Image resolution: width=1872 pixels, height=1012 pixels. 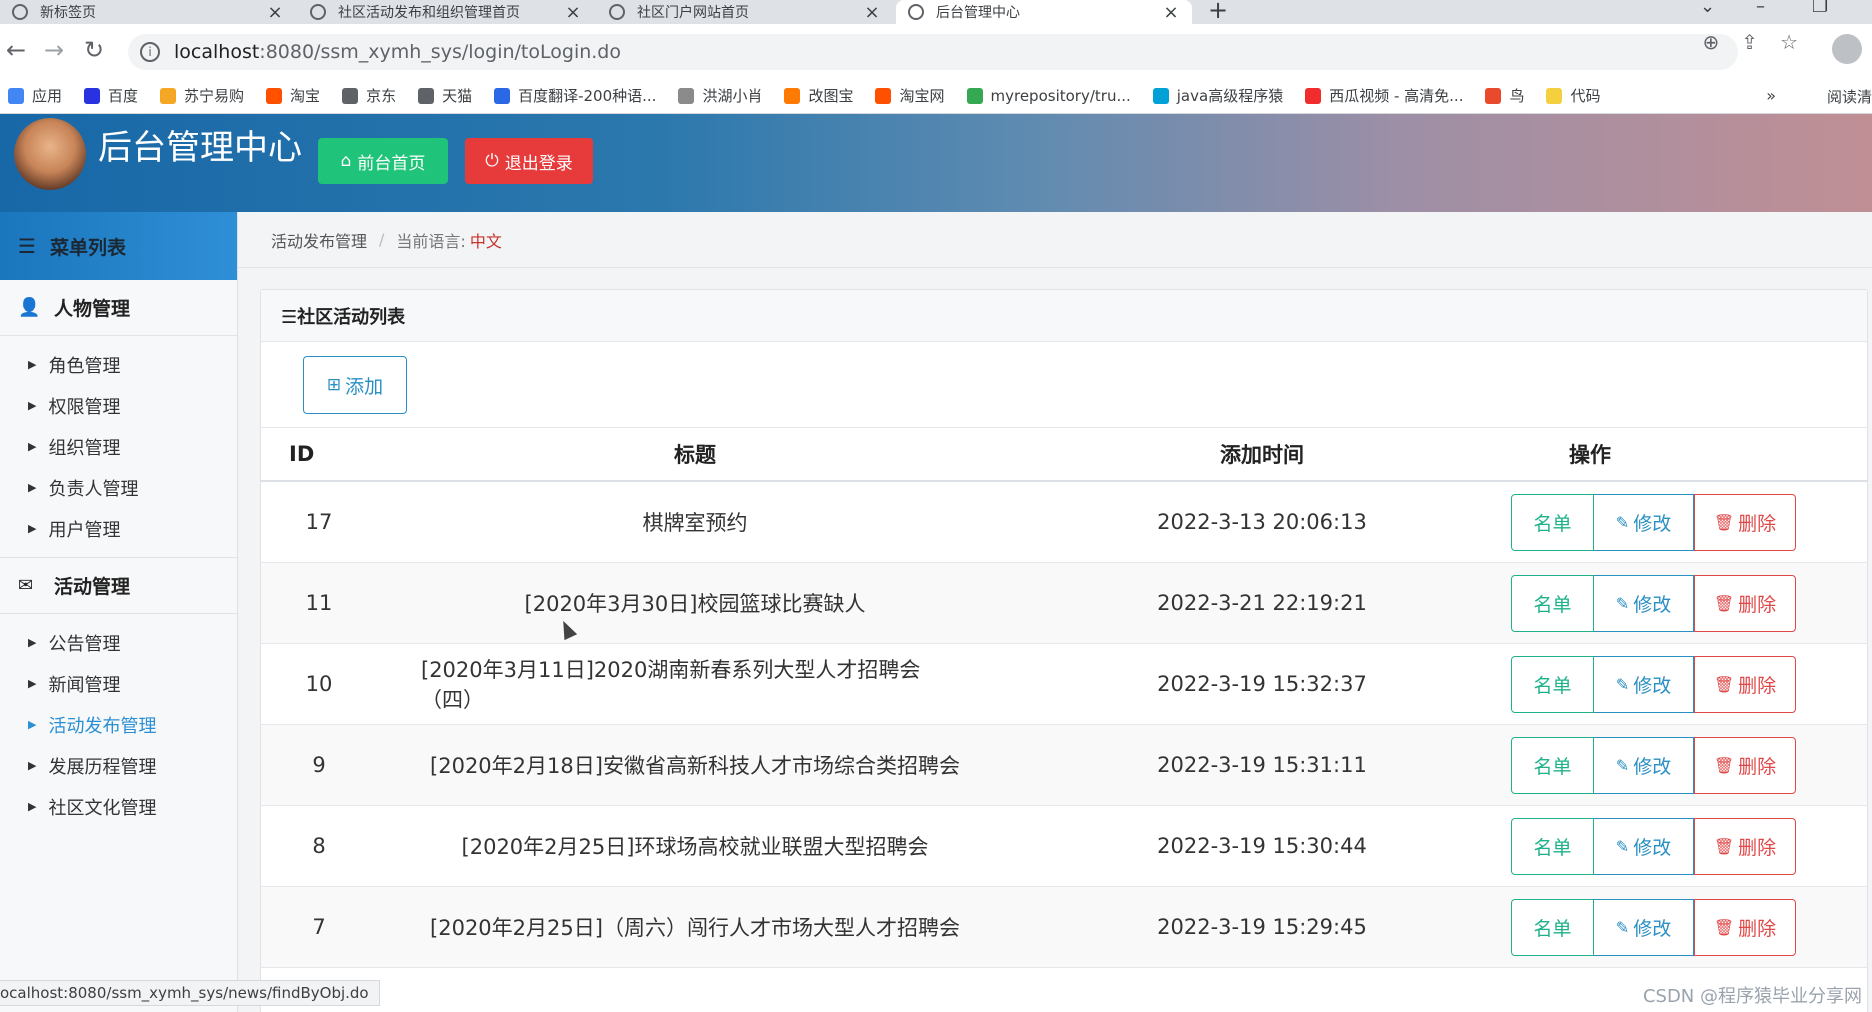 What do you see at coordinates (148, 12) in the screenshot?
I see `tab-newtab: 新标签页 ×` at bounding box center [148, 12].